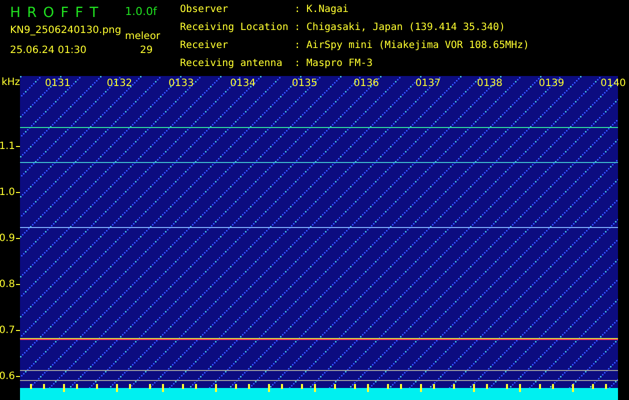 This screenshot has width=629, height=400. What do you see at coordinates (205, 46) in the screenshot?
I see `info-label: Receiver` at bounding box center [205, 46].